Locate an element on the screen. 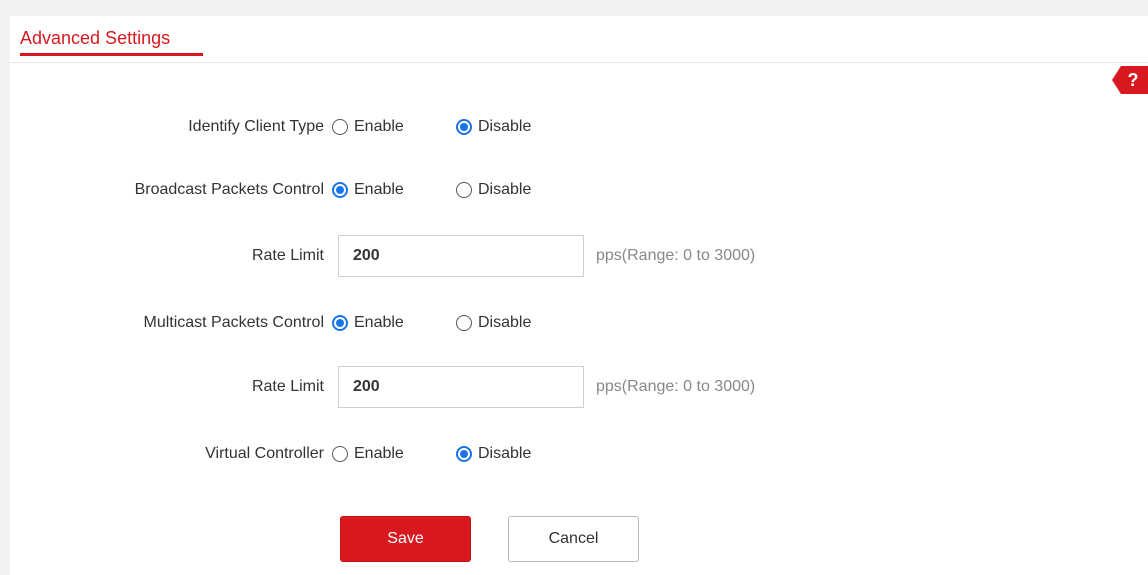 The image size is (1148, 575). panel-header: Advanced Settings is located at coordinates (579, 39).